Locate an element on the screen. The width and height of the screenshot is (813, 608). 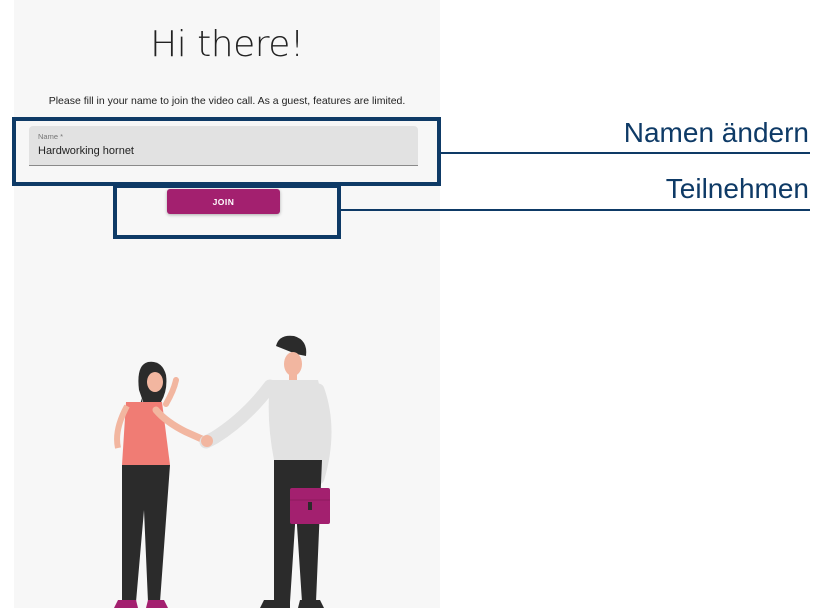
change-name-annotation: Namen ändern is located at coordinates (716, 132).